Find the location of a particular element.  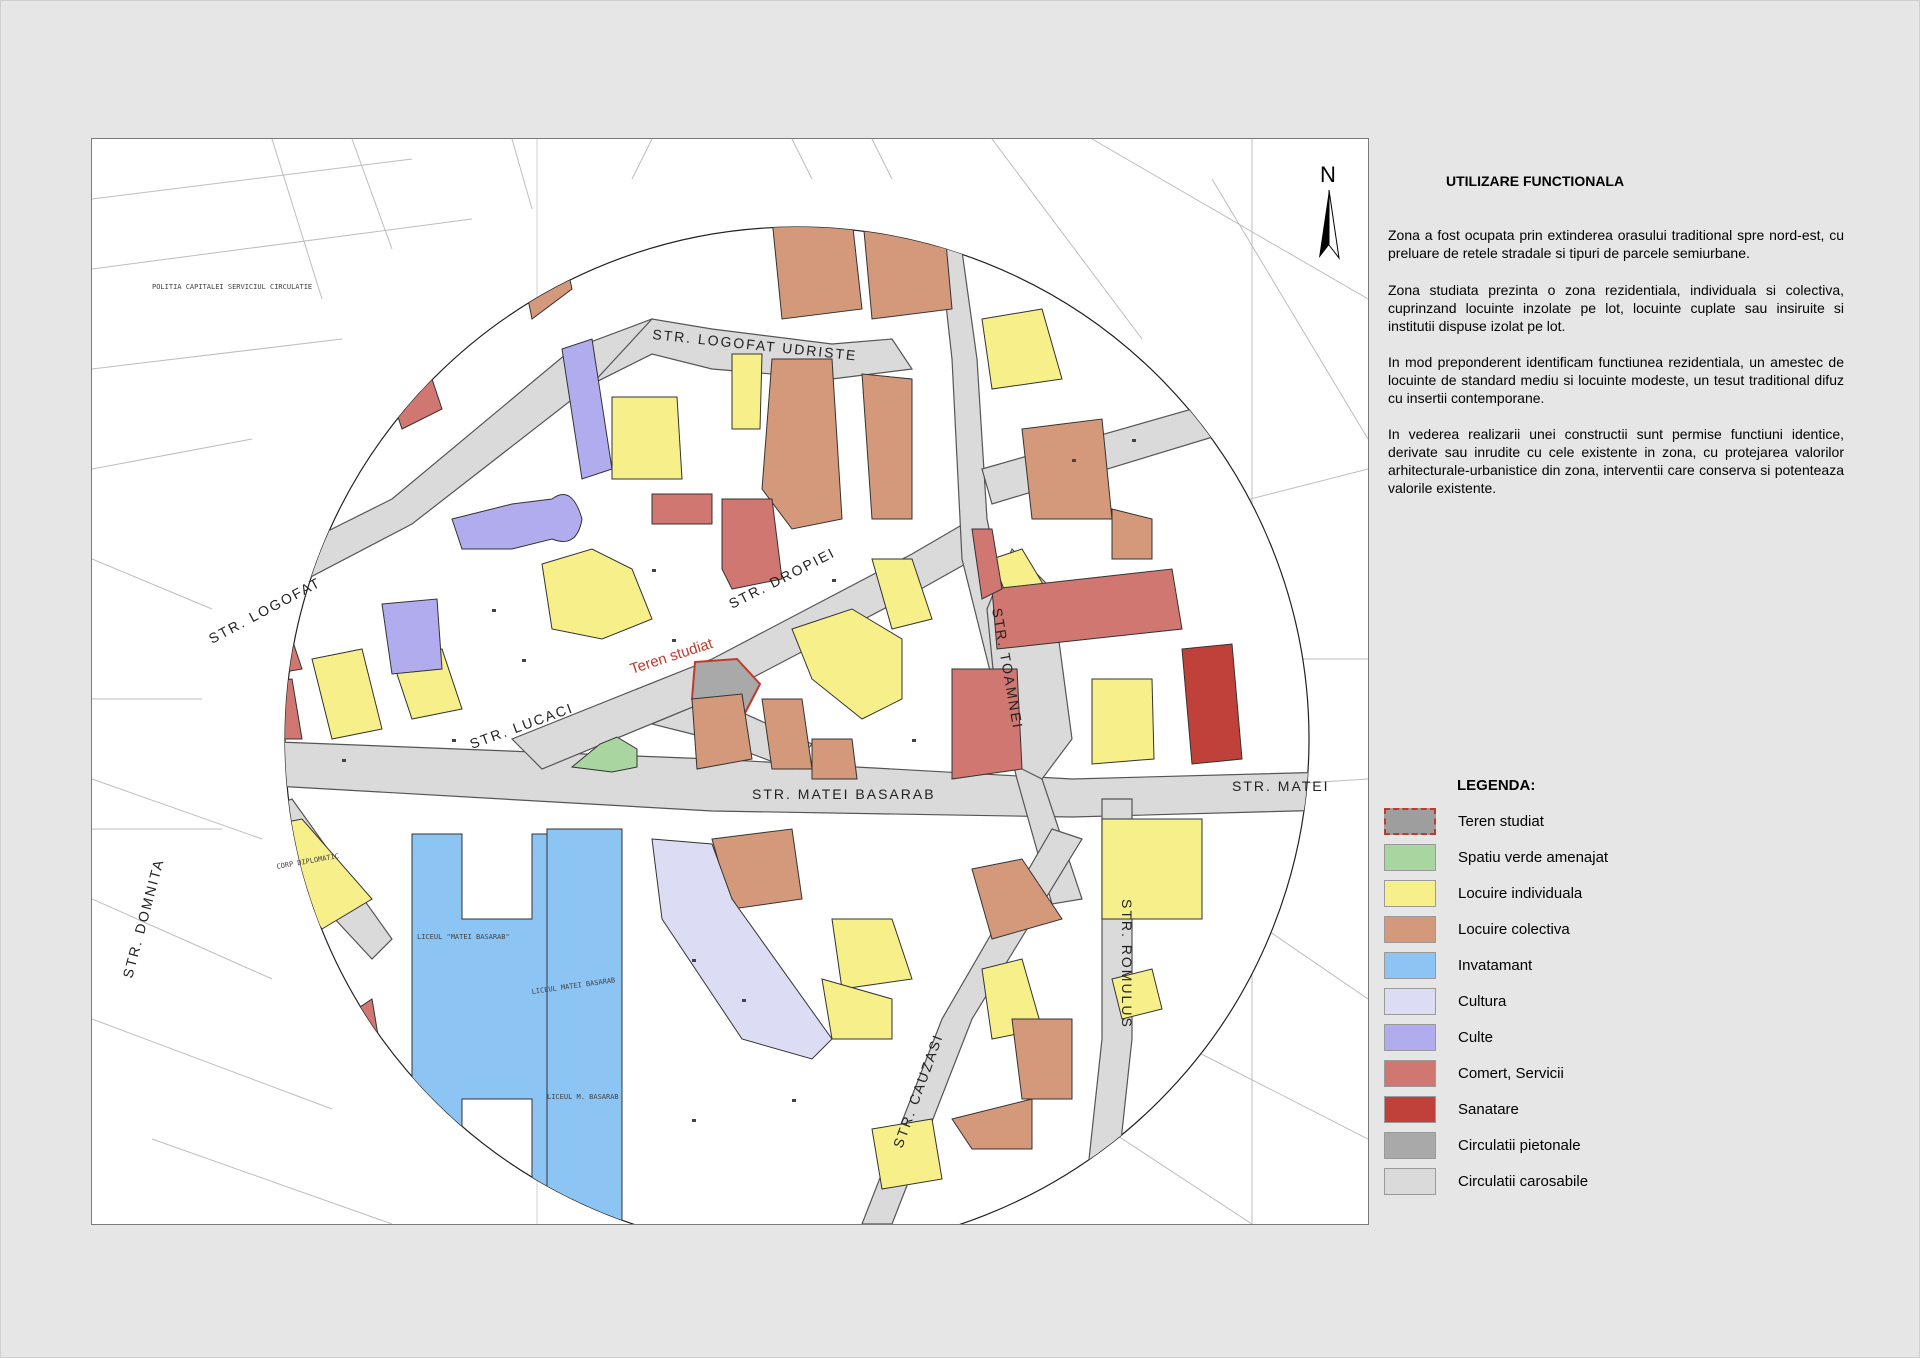

swatch-sanatare is located at coordinates (1410, 1109).